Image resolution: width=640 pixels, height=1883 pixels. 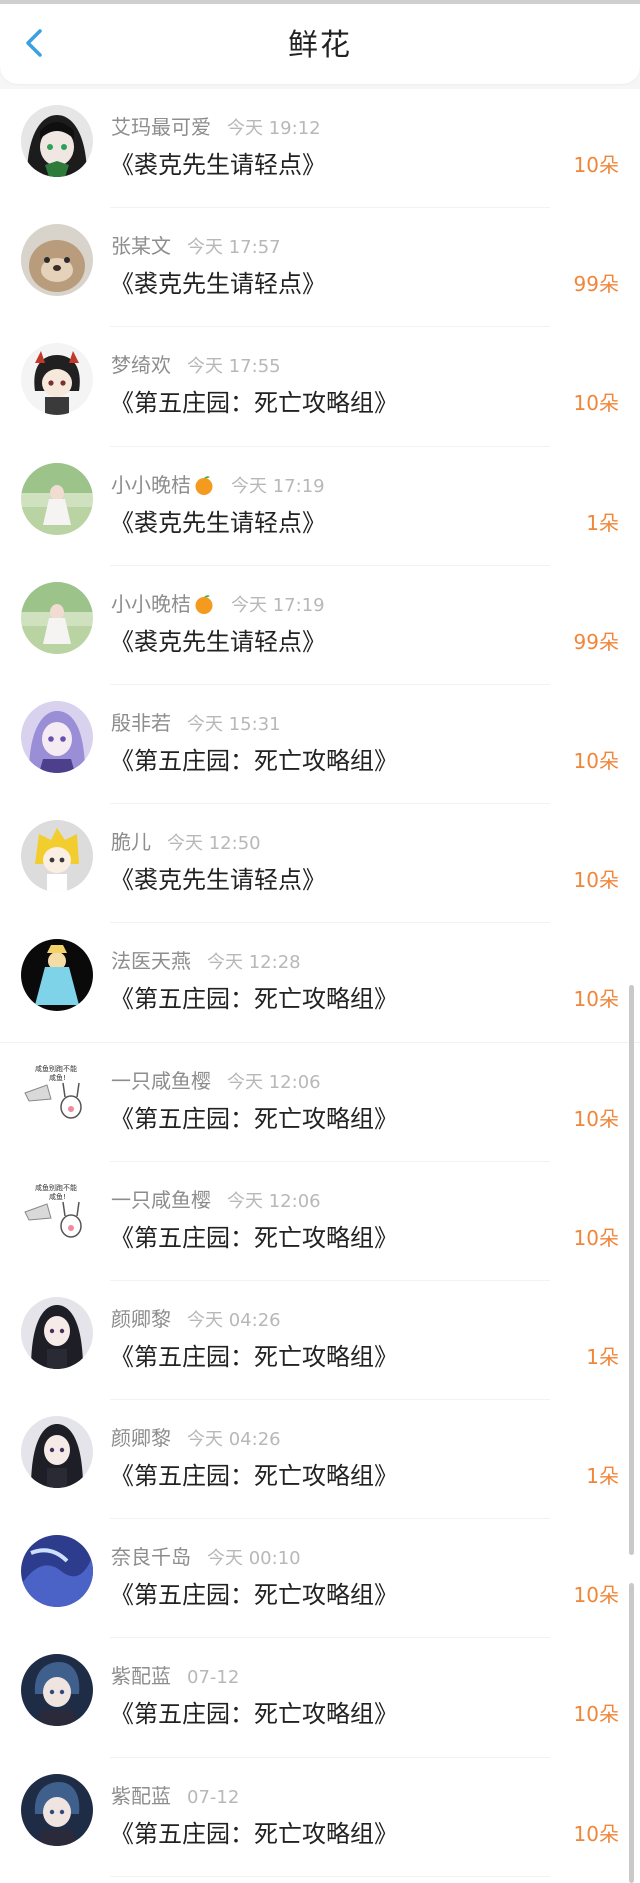 I want to click on list-item: 梦绮欢 今天 17:55 《第五庄园：死亡攻略组》 10朵, so click(x=320, y=387).